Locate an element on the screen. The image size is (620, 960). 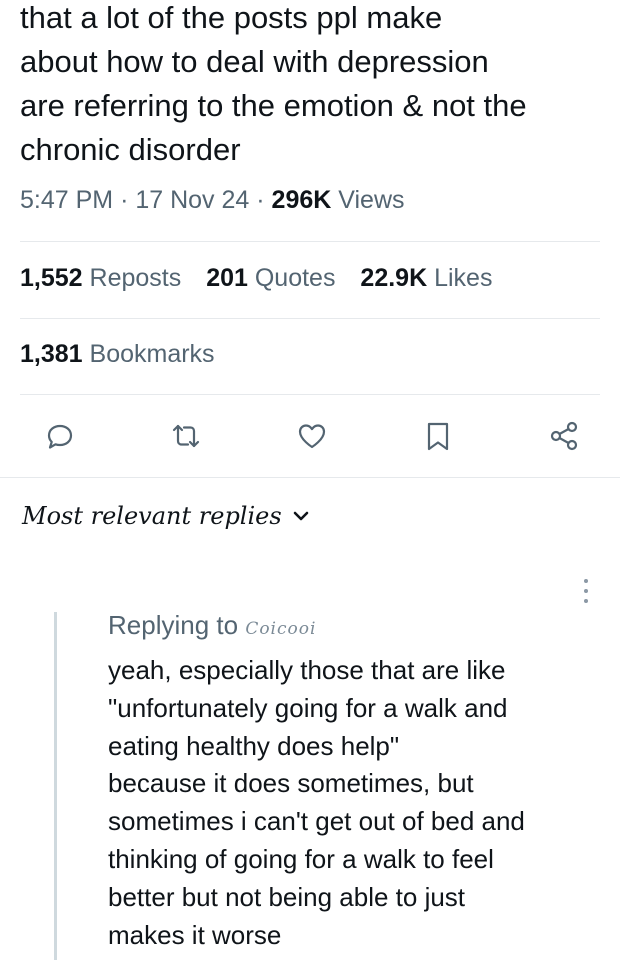
reply-icon is located at coordinates (60, 436).